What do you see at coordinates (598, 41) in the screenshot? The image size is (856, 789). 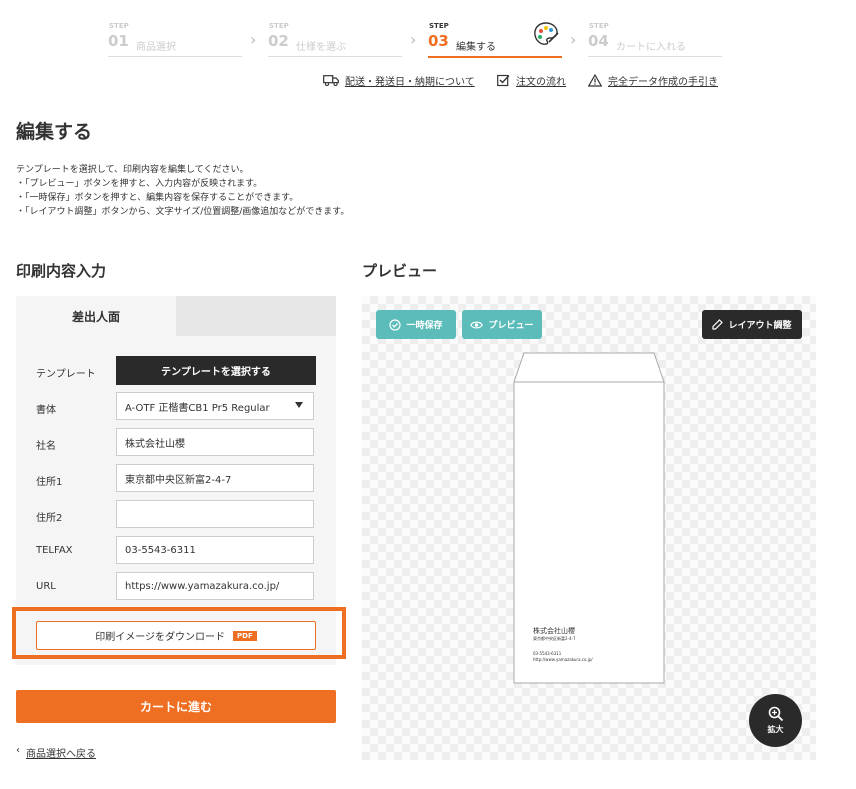 I see `step-number: 04` at bounding box center [598, 41].